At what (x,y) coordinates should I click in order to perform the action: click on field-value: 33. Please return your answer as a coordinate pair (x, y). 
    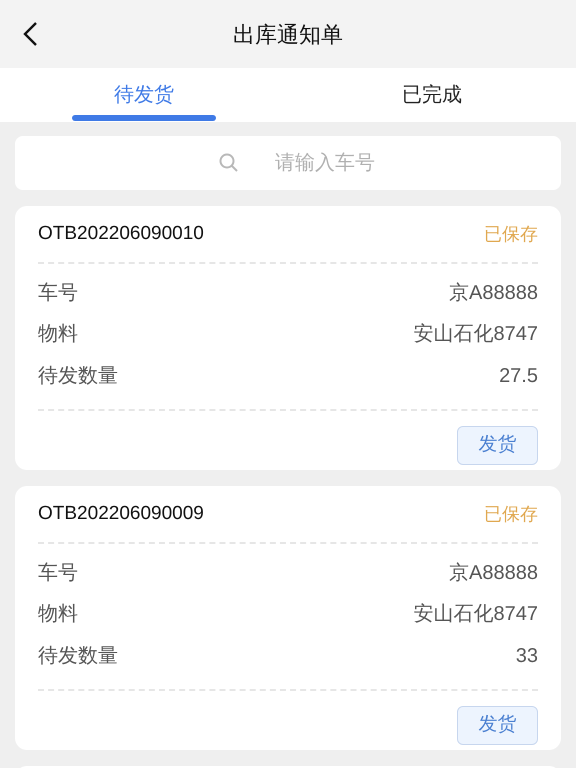
    Looking at the image, I should click on (527, 656).